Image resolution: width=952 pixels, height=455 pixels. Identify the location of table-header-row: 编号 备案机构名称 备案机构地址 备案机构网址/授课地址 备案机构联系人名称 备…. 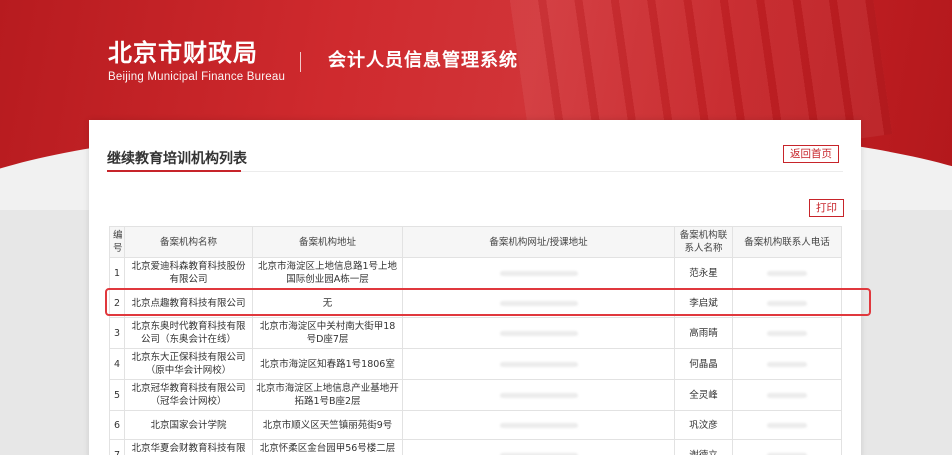
(475, 242).